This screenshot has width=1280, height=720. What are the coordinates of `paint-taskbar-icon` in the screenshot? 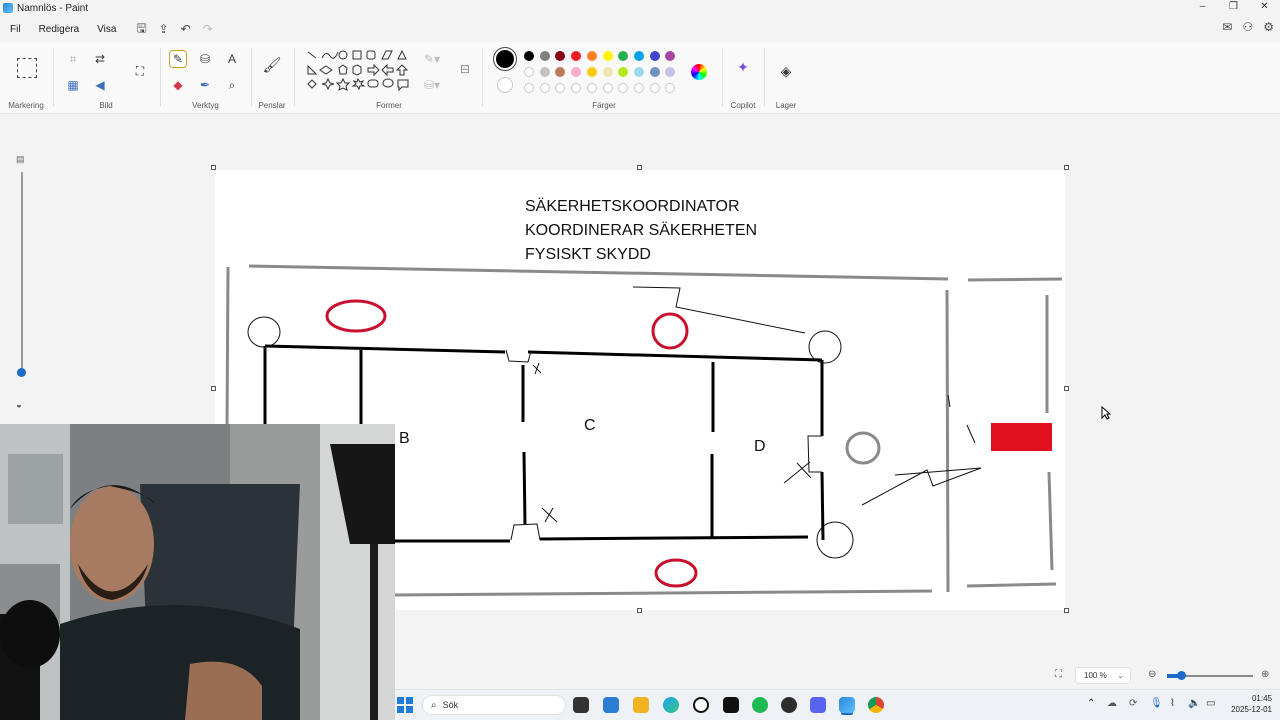 It's located at (847, 705).